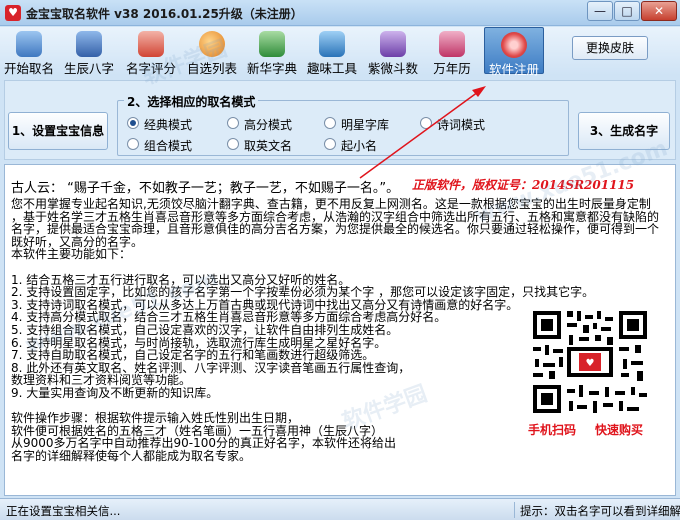 This screenshot has width=680, height=520. Describe the element at coordinates (204, 443) in the screenshot. I see `text-line: 从9000多万名字中自动推荐出90-100分的真正好名字，本软件还将给出` at that location.